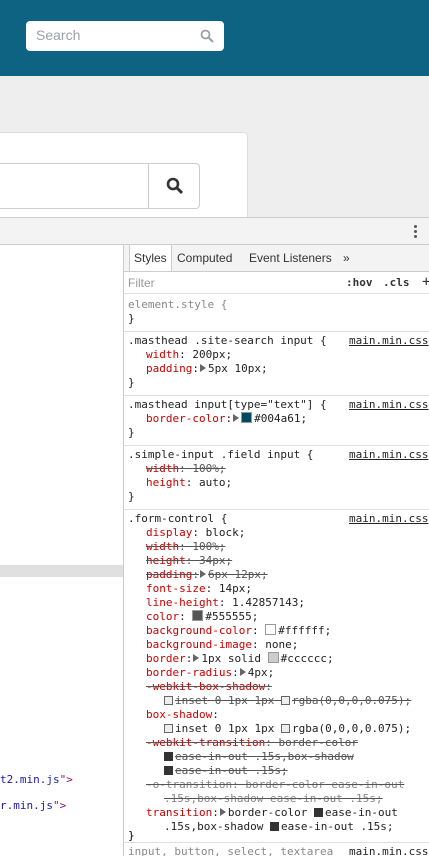 This screenshot has height=856, width=429. I want to click on selected-node-highlight, so click(61, 571).